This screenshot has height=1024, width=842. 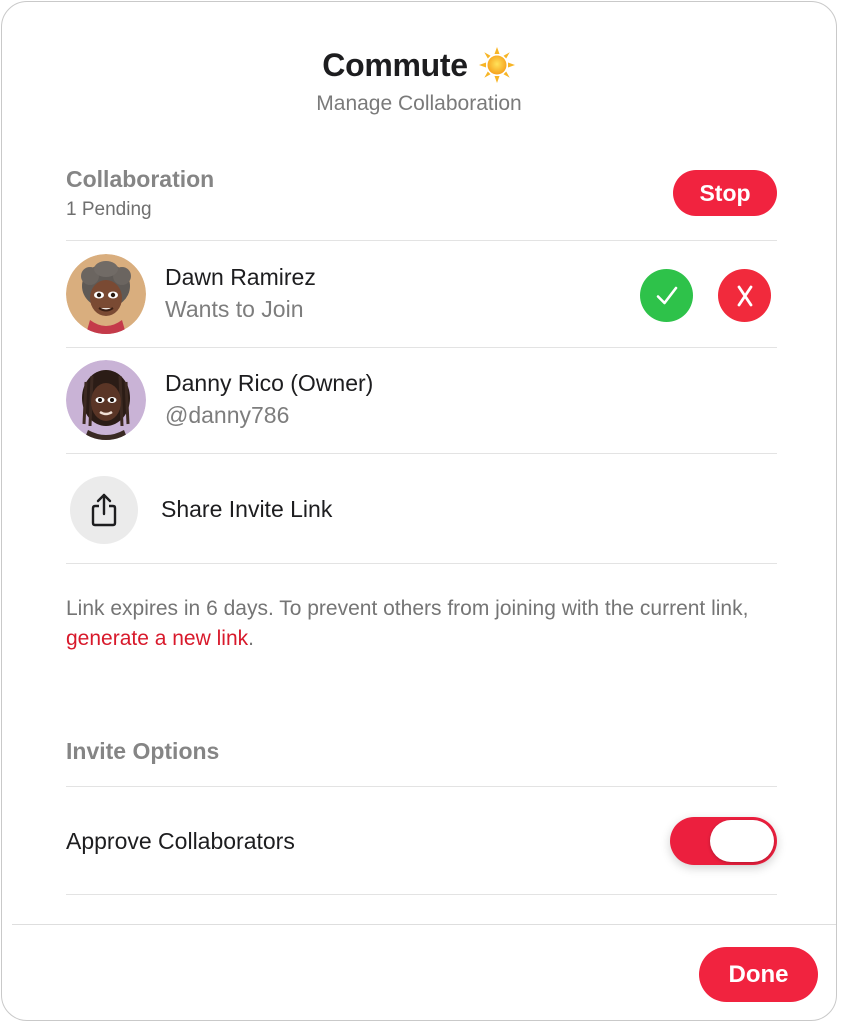 I want to click on approve-collaborators-toggle, so click(x=723, y=841).